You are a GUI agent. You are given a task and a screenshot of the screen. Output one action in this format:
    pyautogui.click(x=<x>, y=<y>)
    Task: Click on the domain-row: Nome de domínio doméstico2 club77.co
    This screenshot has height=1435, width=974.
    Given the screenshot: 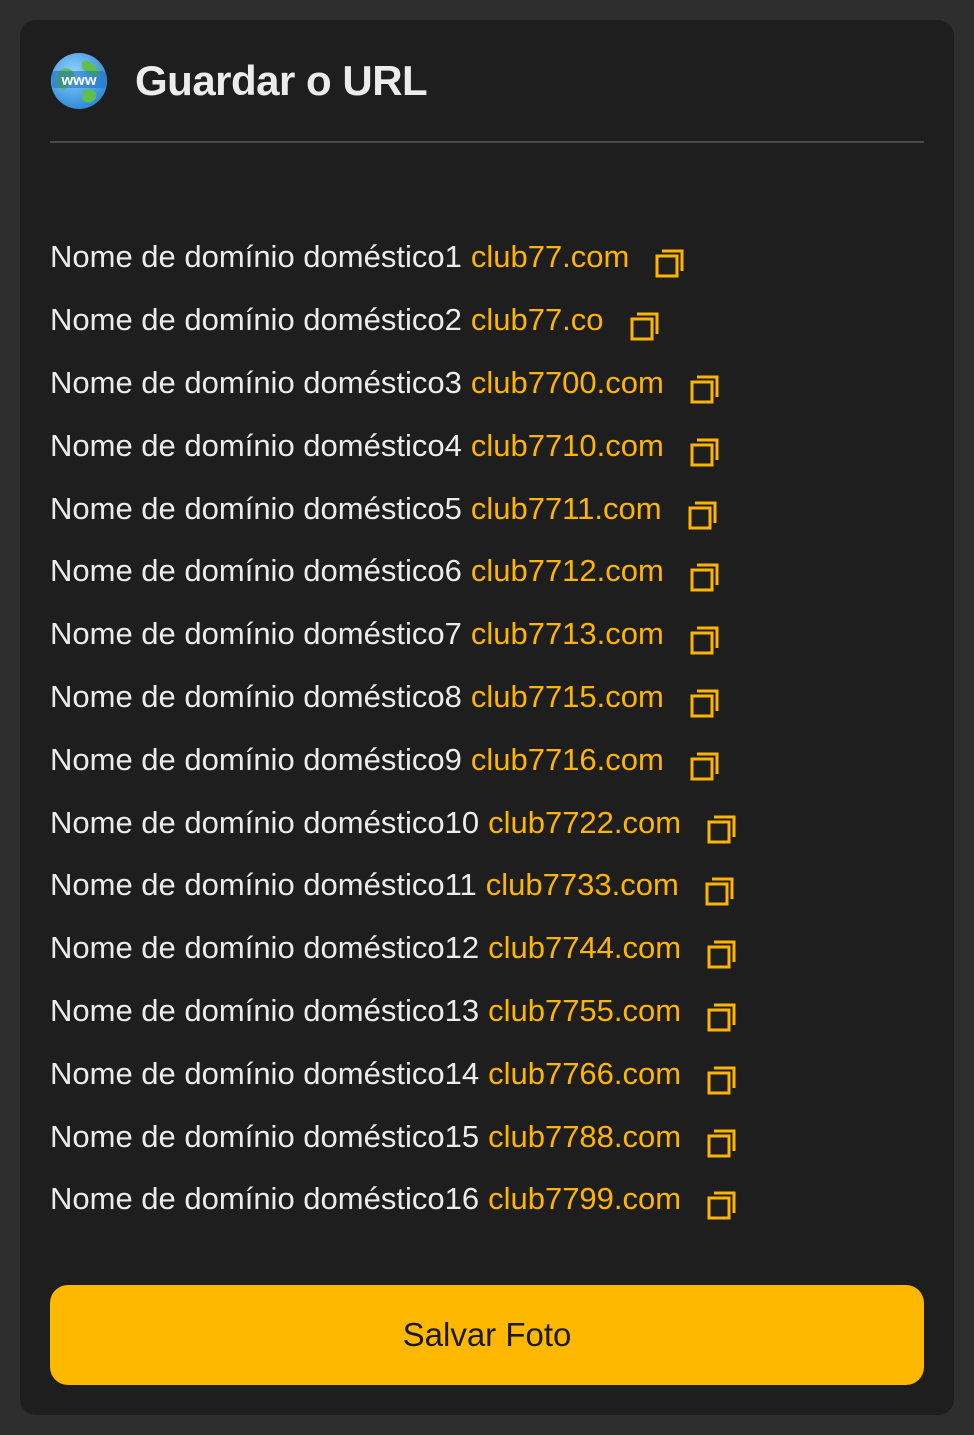 What is the action you would take?
    pyautogui.click(x=487, y=320)
    